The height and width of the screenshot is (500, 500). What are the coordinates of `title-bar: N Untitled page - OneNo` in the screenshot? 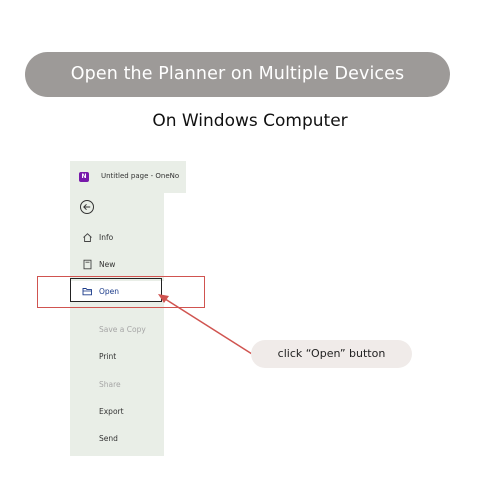 It's located at (128, 177).